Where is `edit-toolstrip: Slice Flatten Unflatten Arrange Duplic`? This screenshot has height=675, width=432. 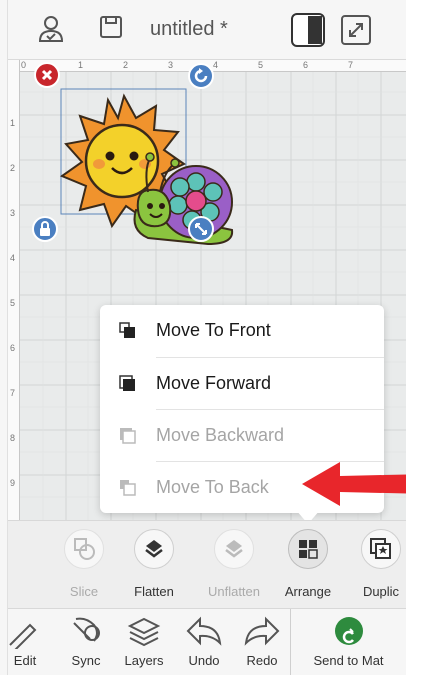 edit-toolstrip: Slice Flatten Unflatten Arrange Duplic is located at coordinates (207, 564).